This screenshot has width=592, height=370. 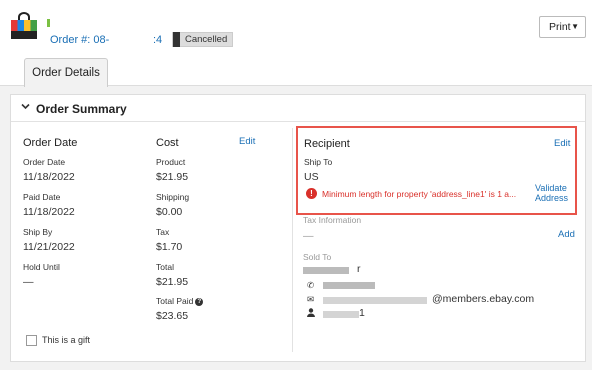 What do you see at coordinates (311, 193) in the screenshot?
I see `error-icon: !` at bounding box center [311, 193].